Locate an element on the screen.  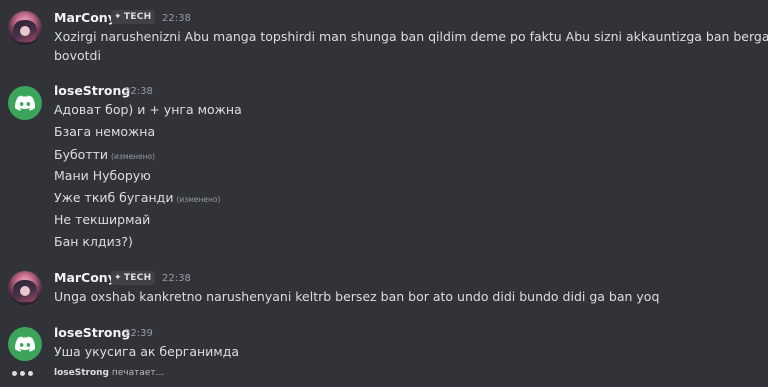
typing-dots-icon is located at coordinates (24, 373).